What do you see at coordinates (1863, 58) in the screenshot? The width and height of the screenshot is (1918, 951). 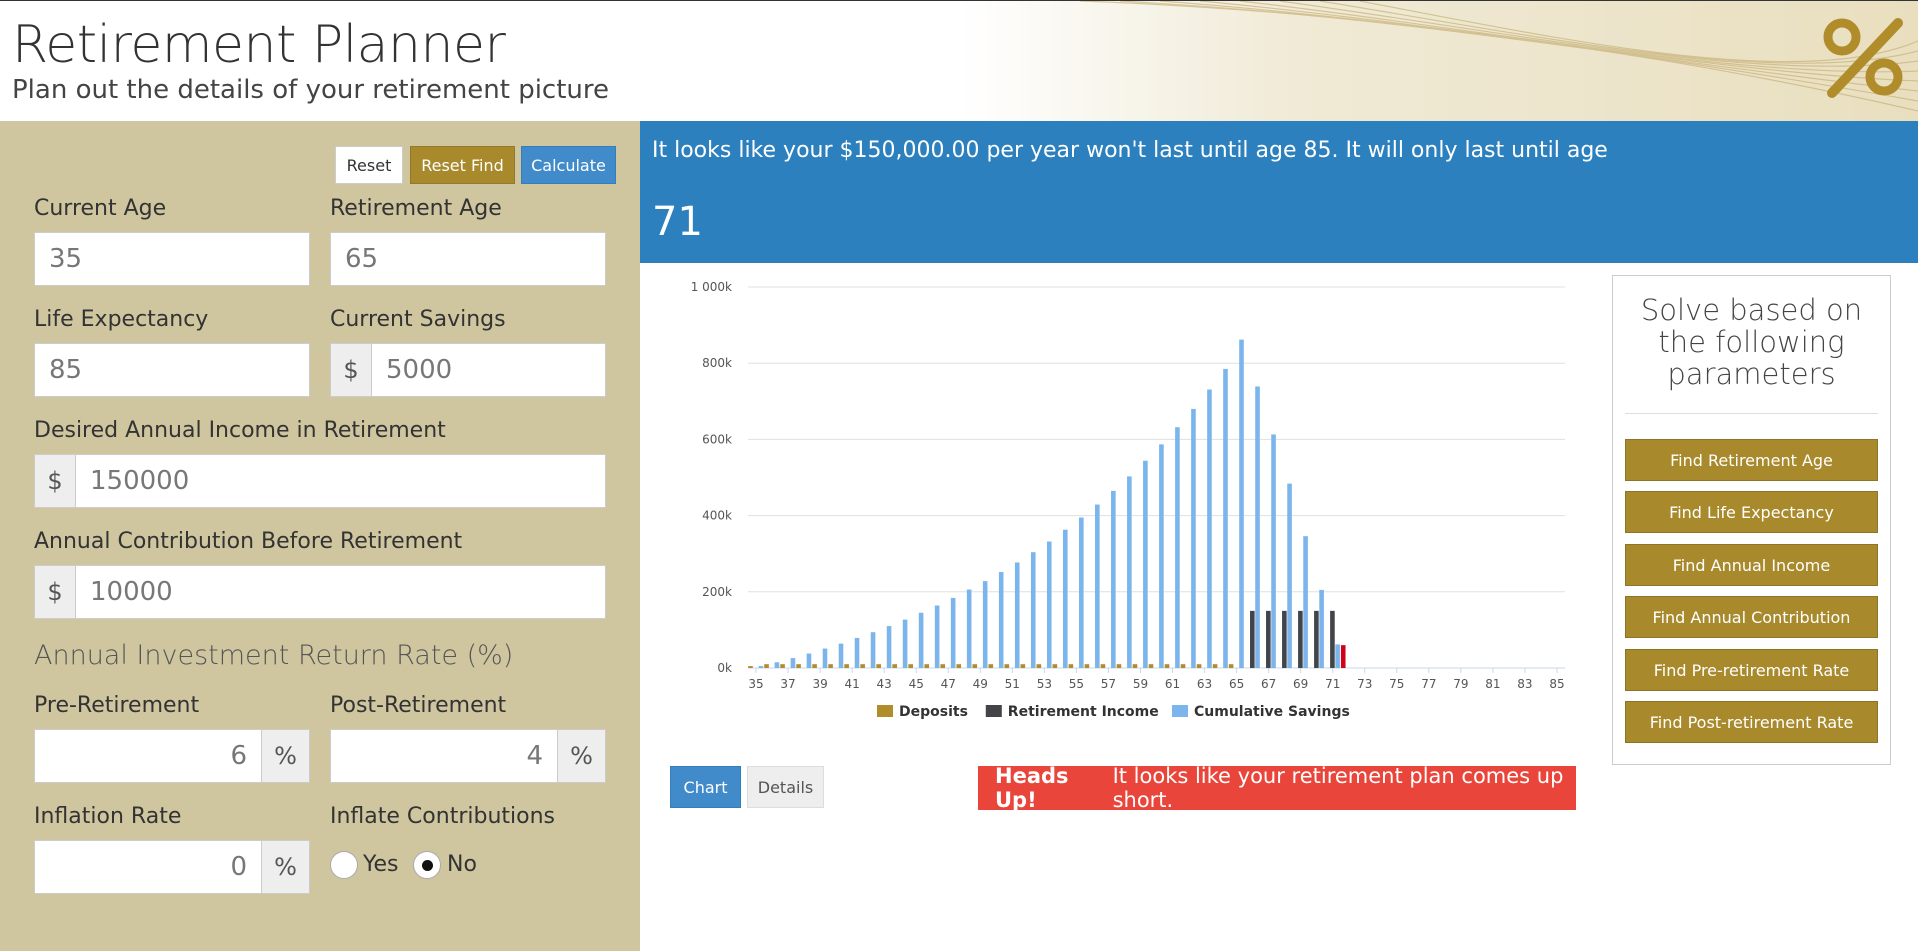 I see `percent-icon` at bounding box center [1863, 58].